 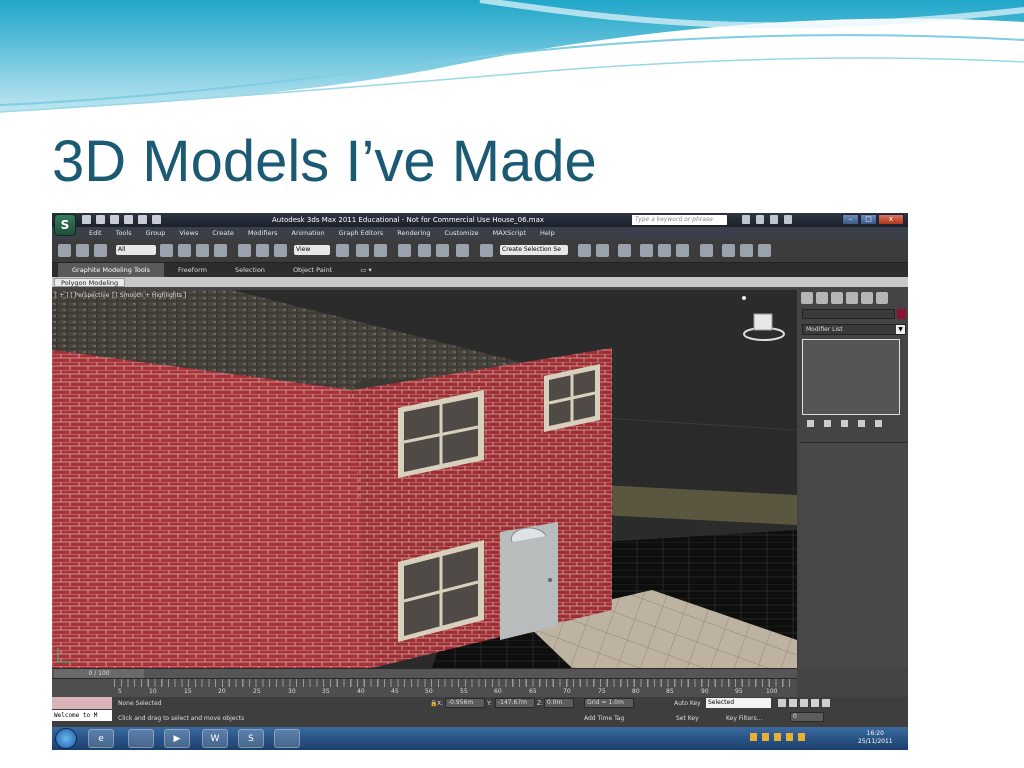 I want to click on rendered-frame-icon, so click(x=746, y=250).